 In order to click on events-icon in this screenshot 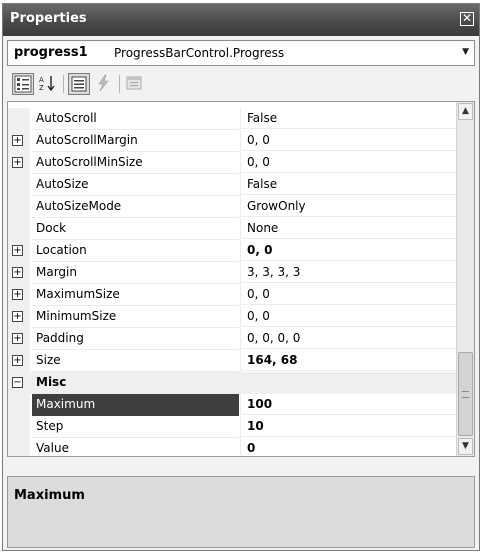, I will do `click(104, 84)`.